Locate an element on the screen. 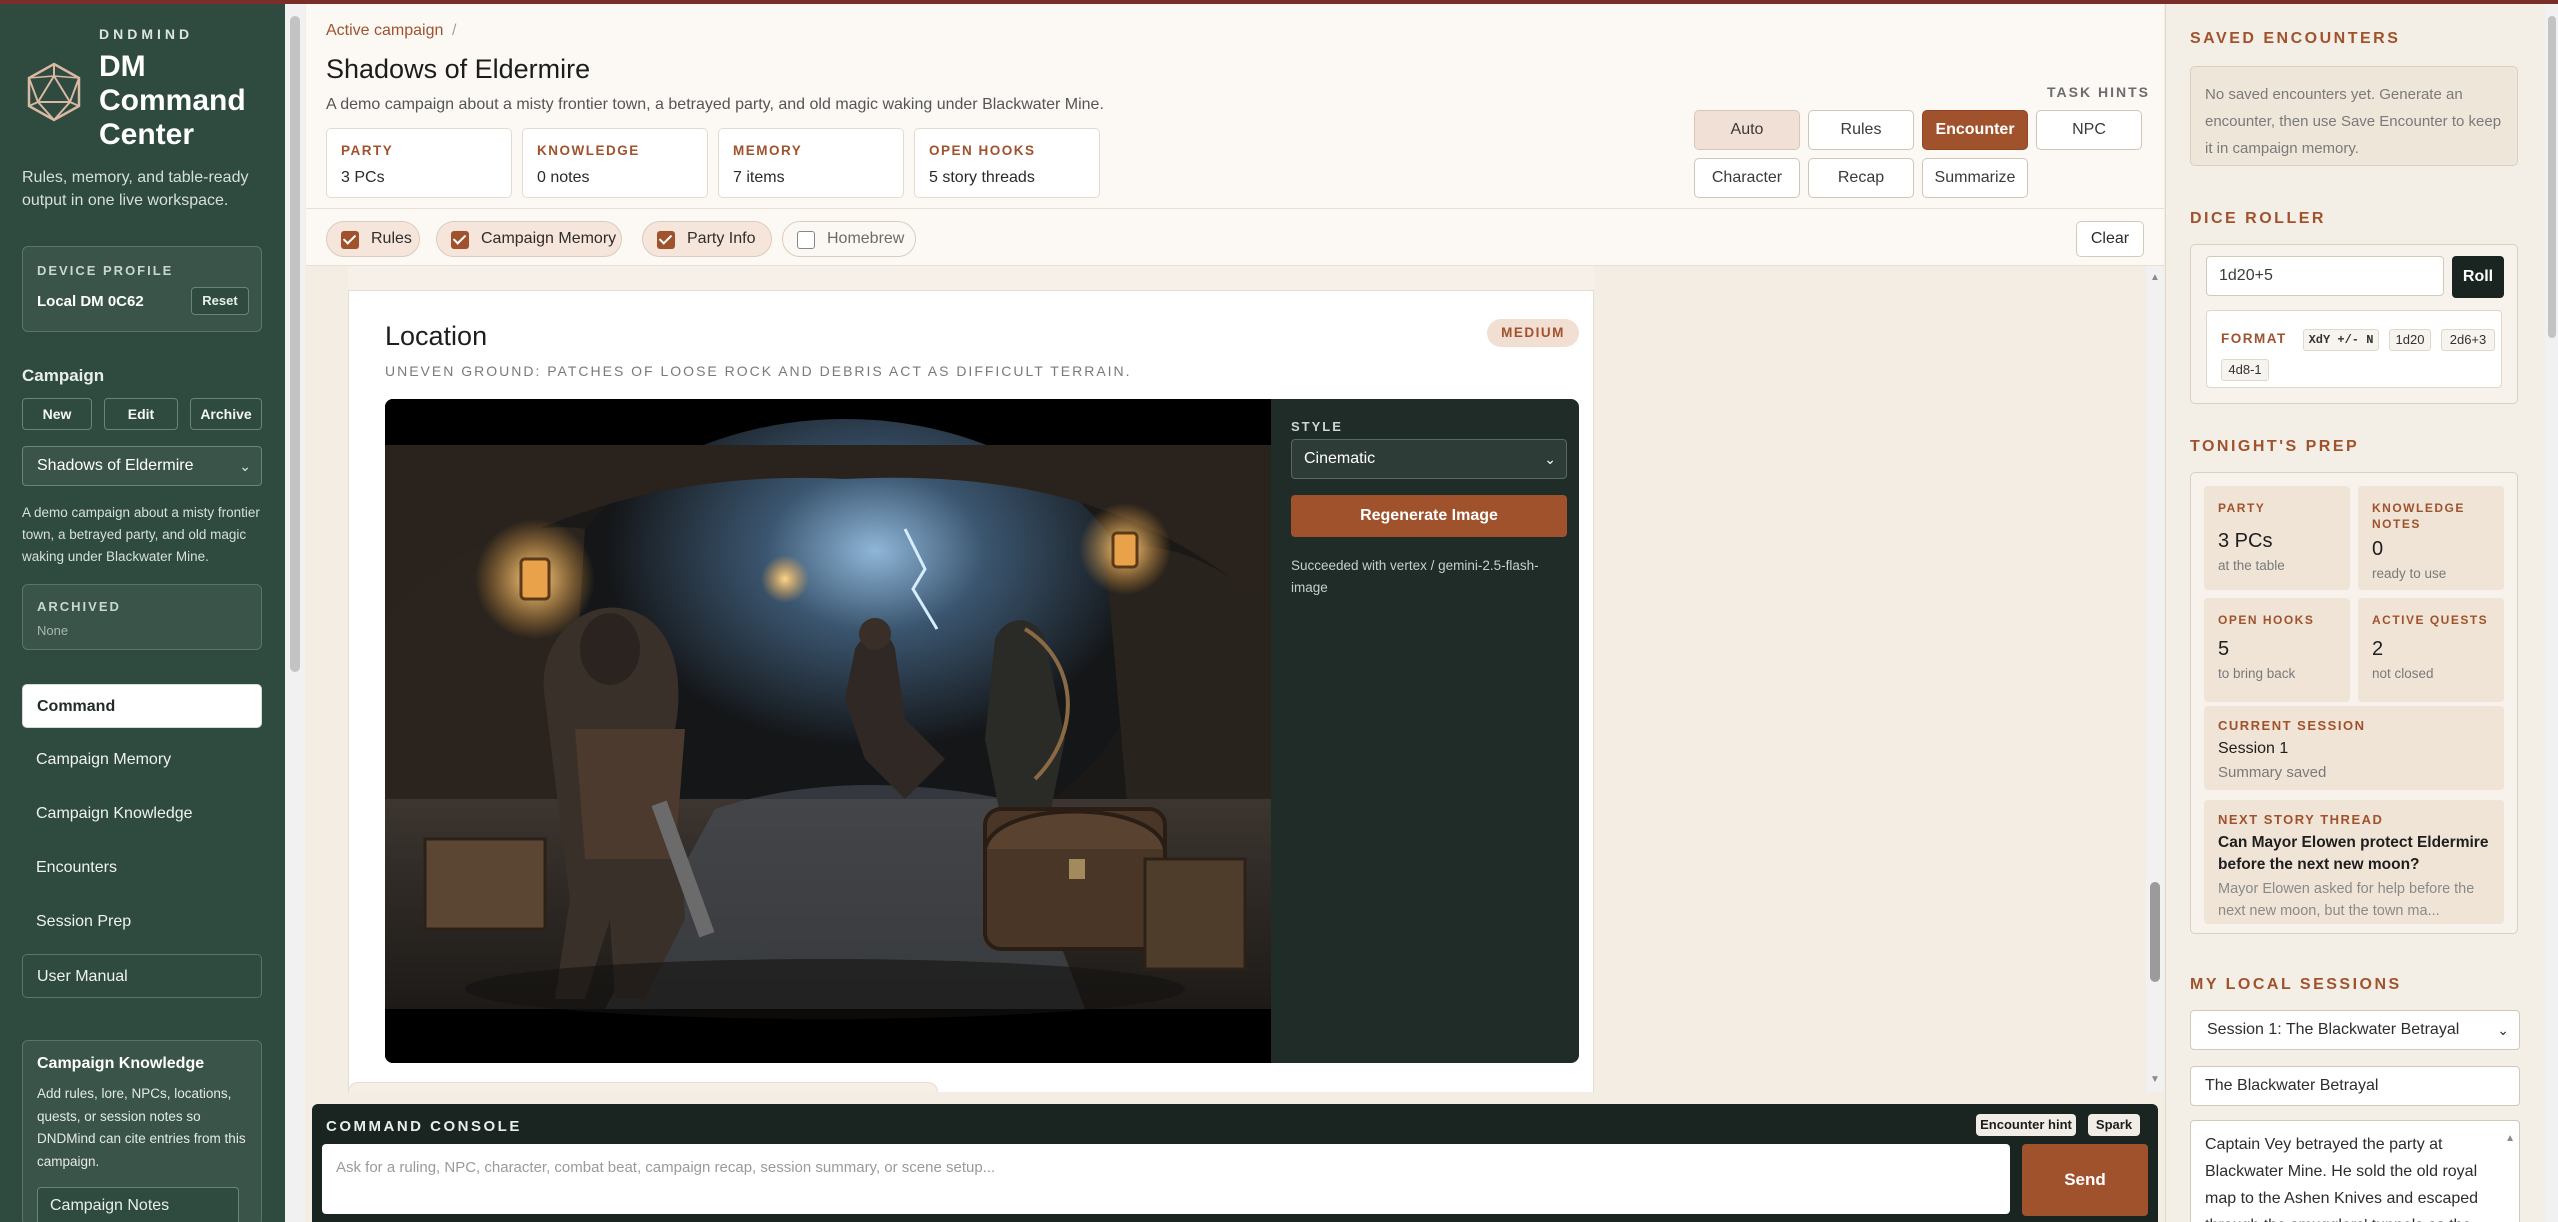  tile-label: ACTIVE QUESTS is located at coordinates (2430, 620).